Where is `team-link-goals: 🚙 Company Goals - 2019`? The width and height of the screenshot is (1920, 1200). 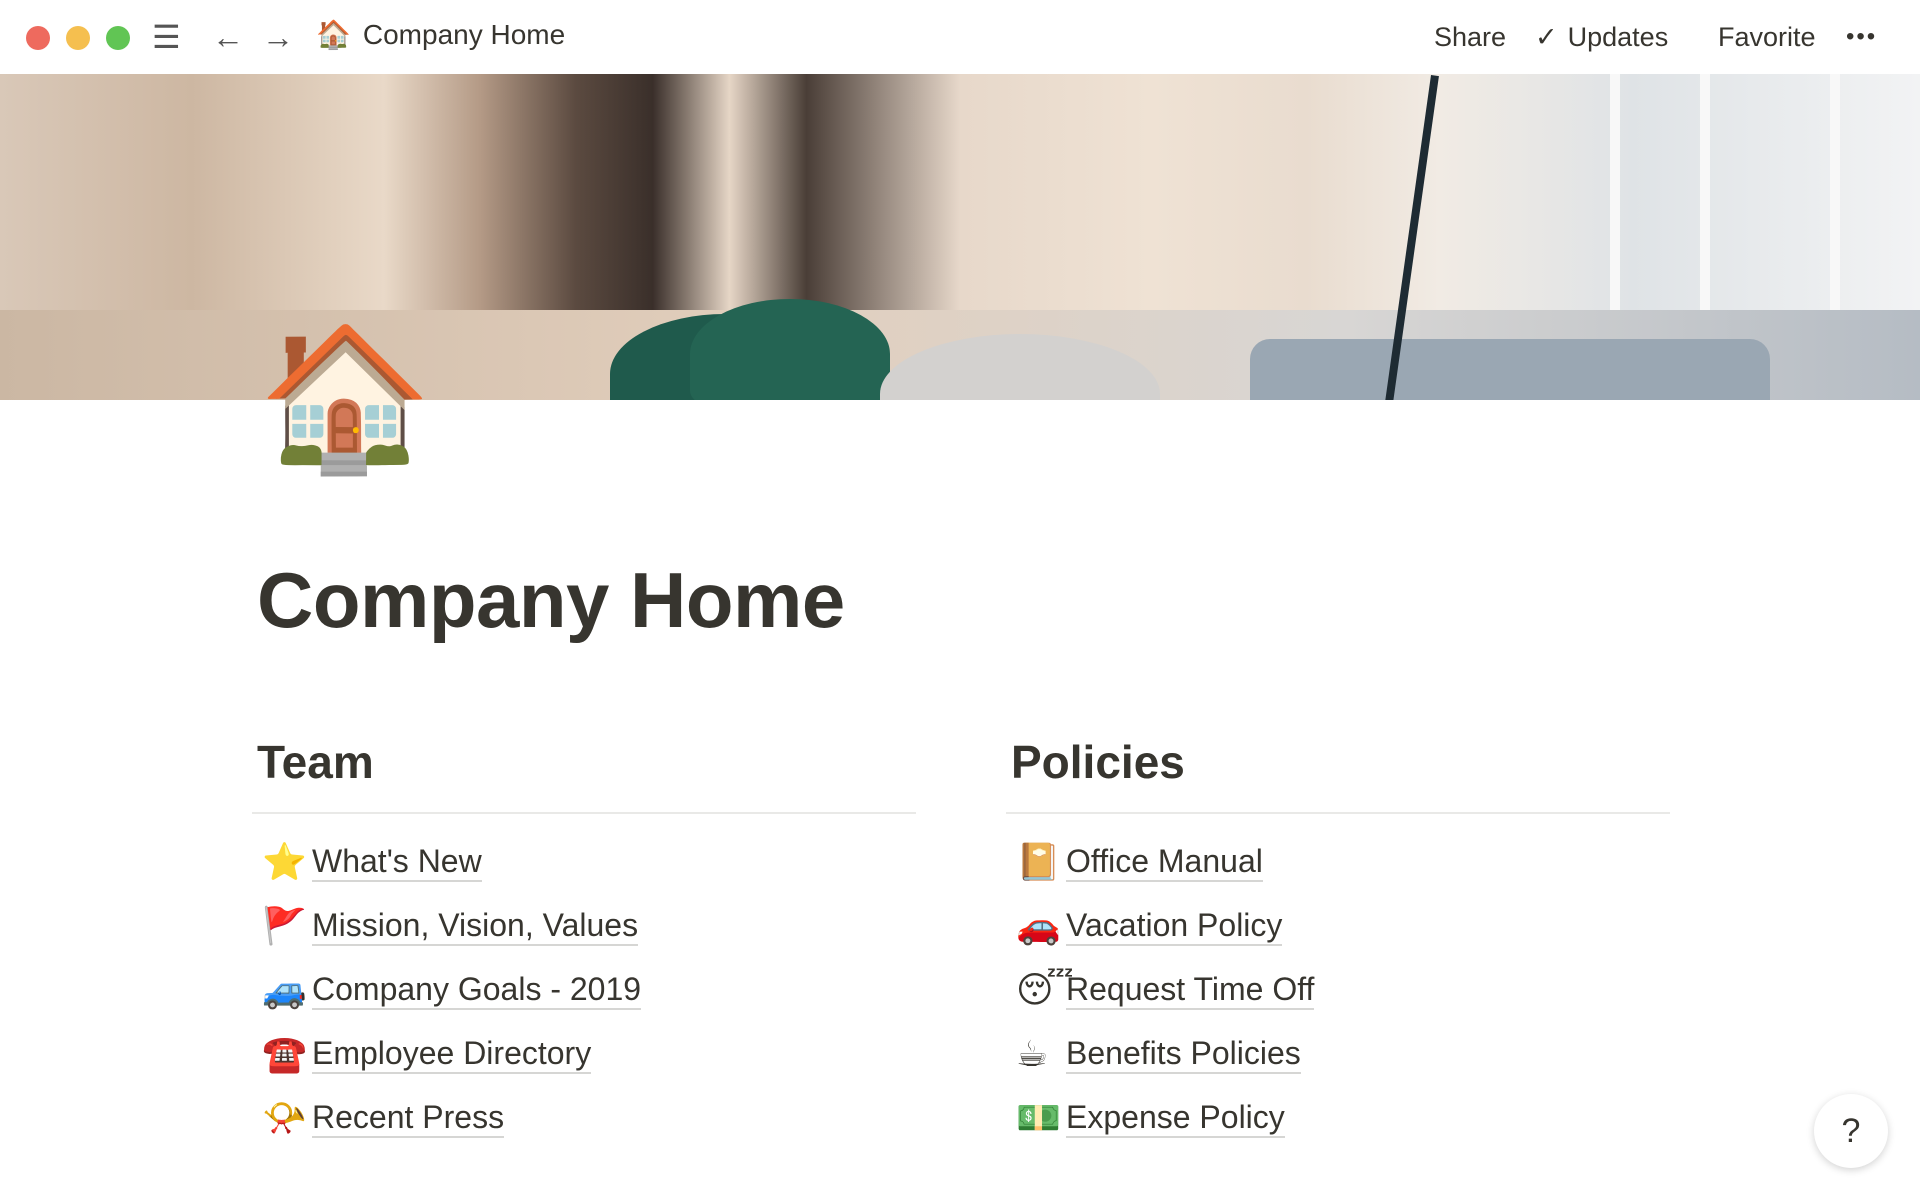 team-link-goals: 🚙 Company Goals - 2019 is located at coordinates (584, 990).